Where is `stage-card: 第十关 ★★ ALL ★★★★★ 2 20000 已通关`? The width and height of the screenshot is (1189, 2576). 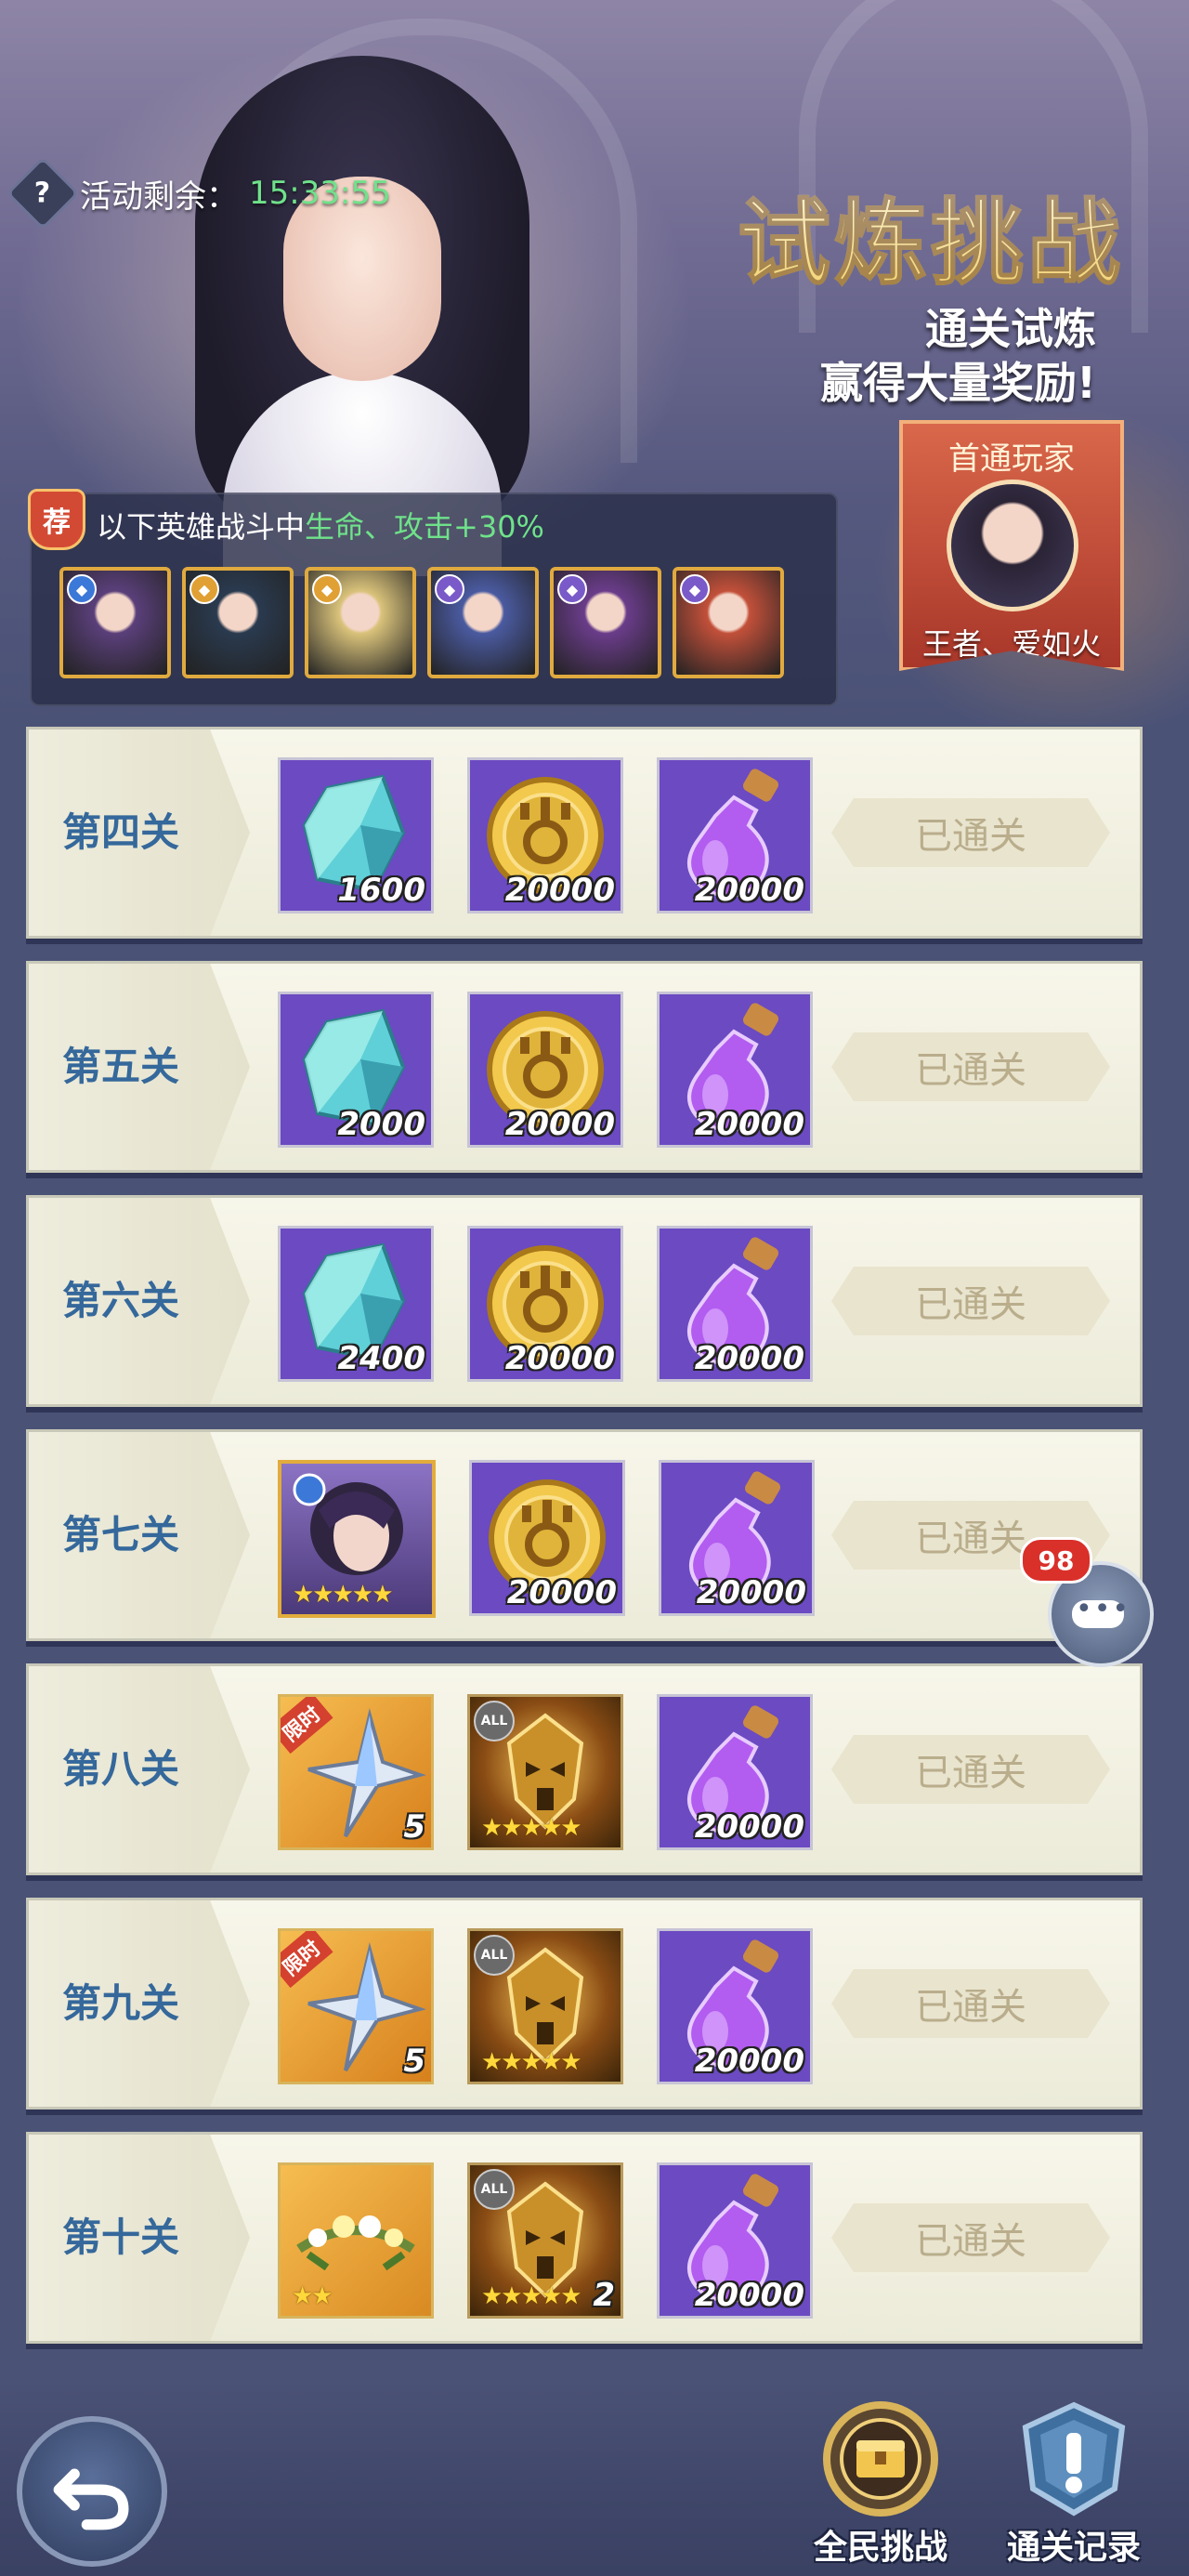
stage-card: 第十关 ★★ ALL ★★★★★ 2 20000 已通关 is located at coordinates (584, 2238).